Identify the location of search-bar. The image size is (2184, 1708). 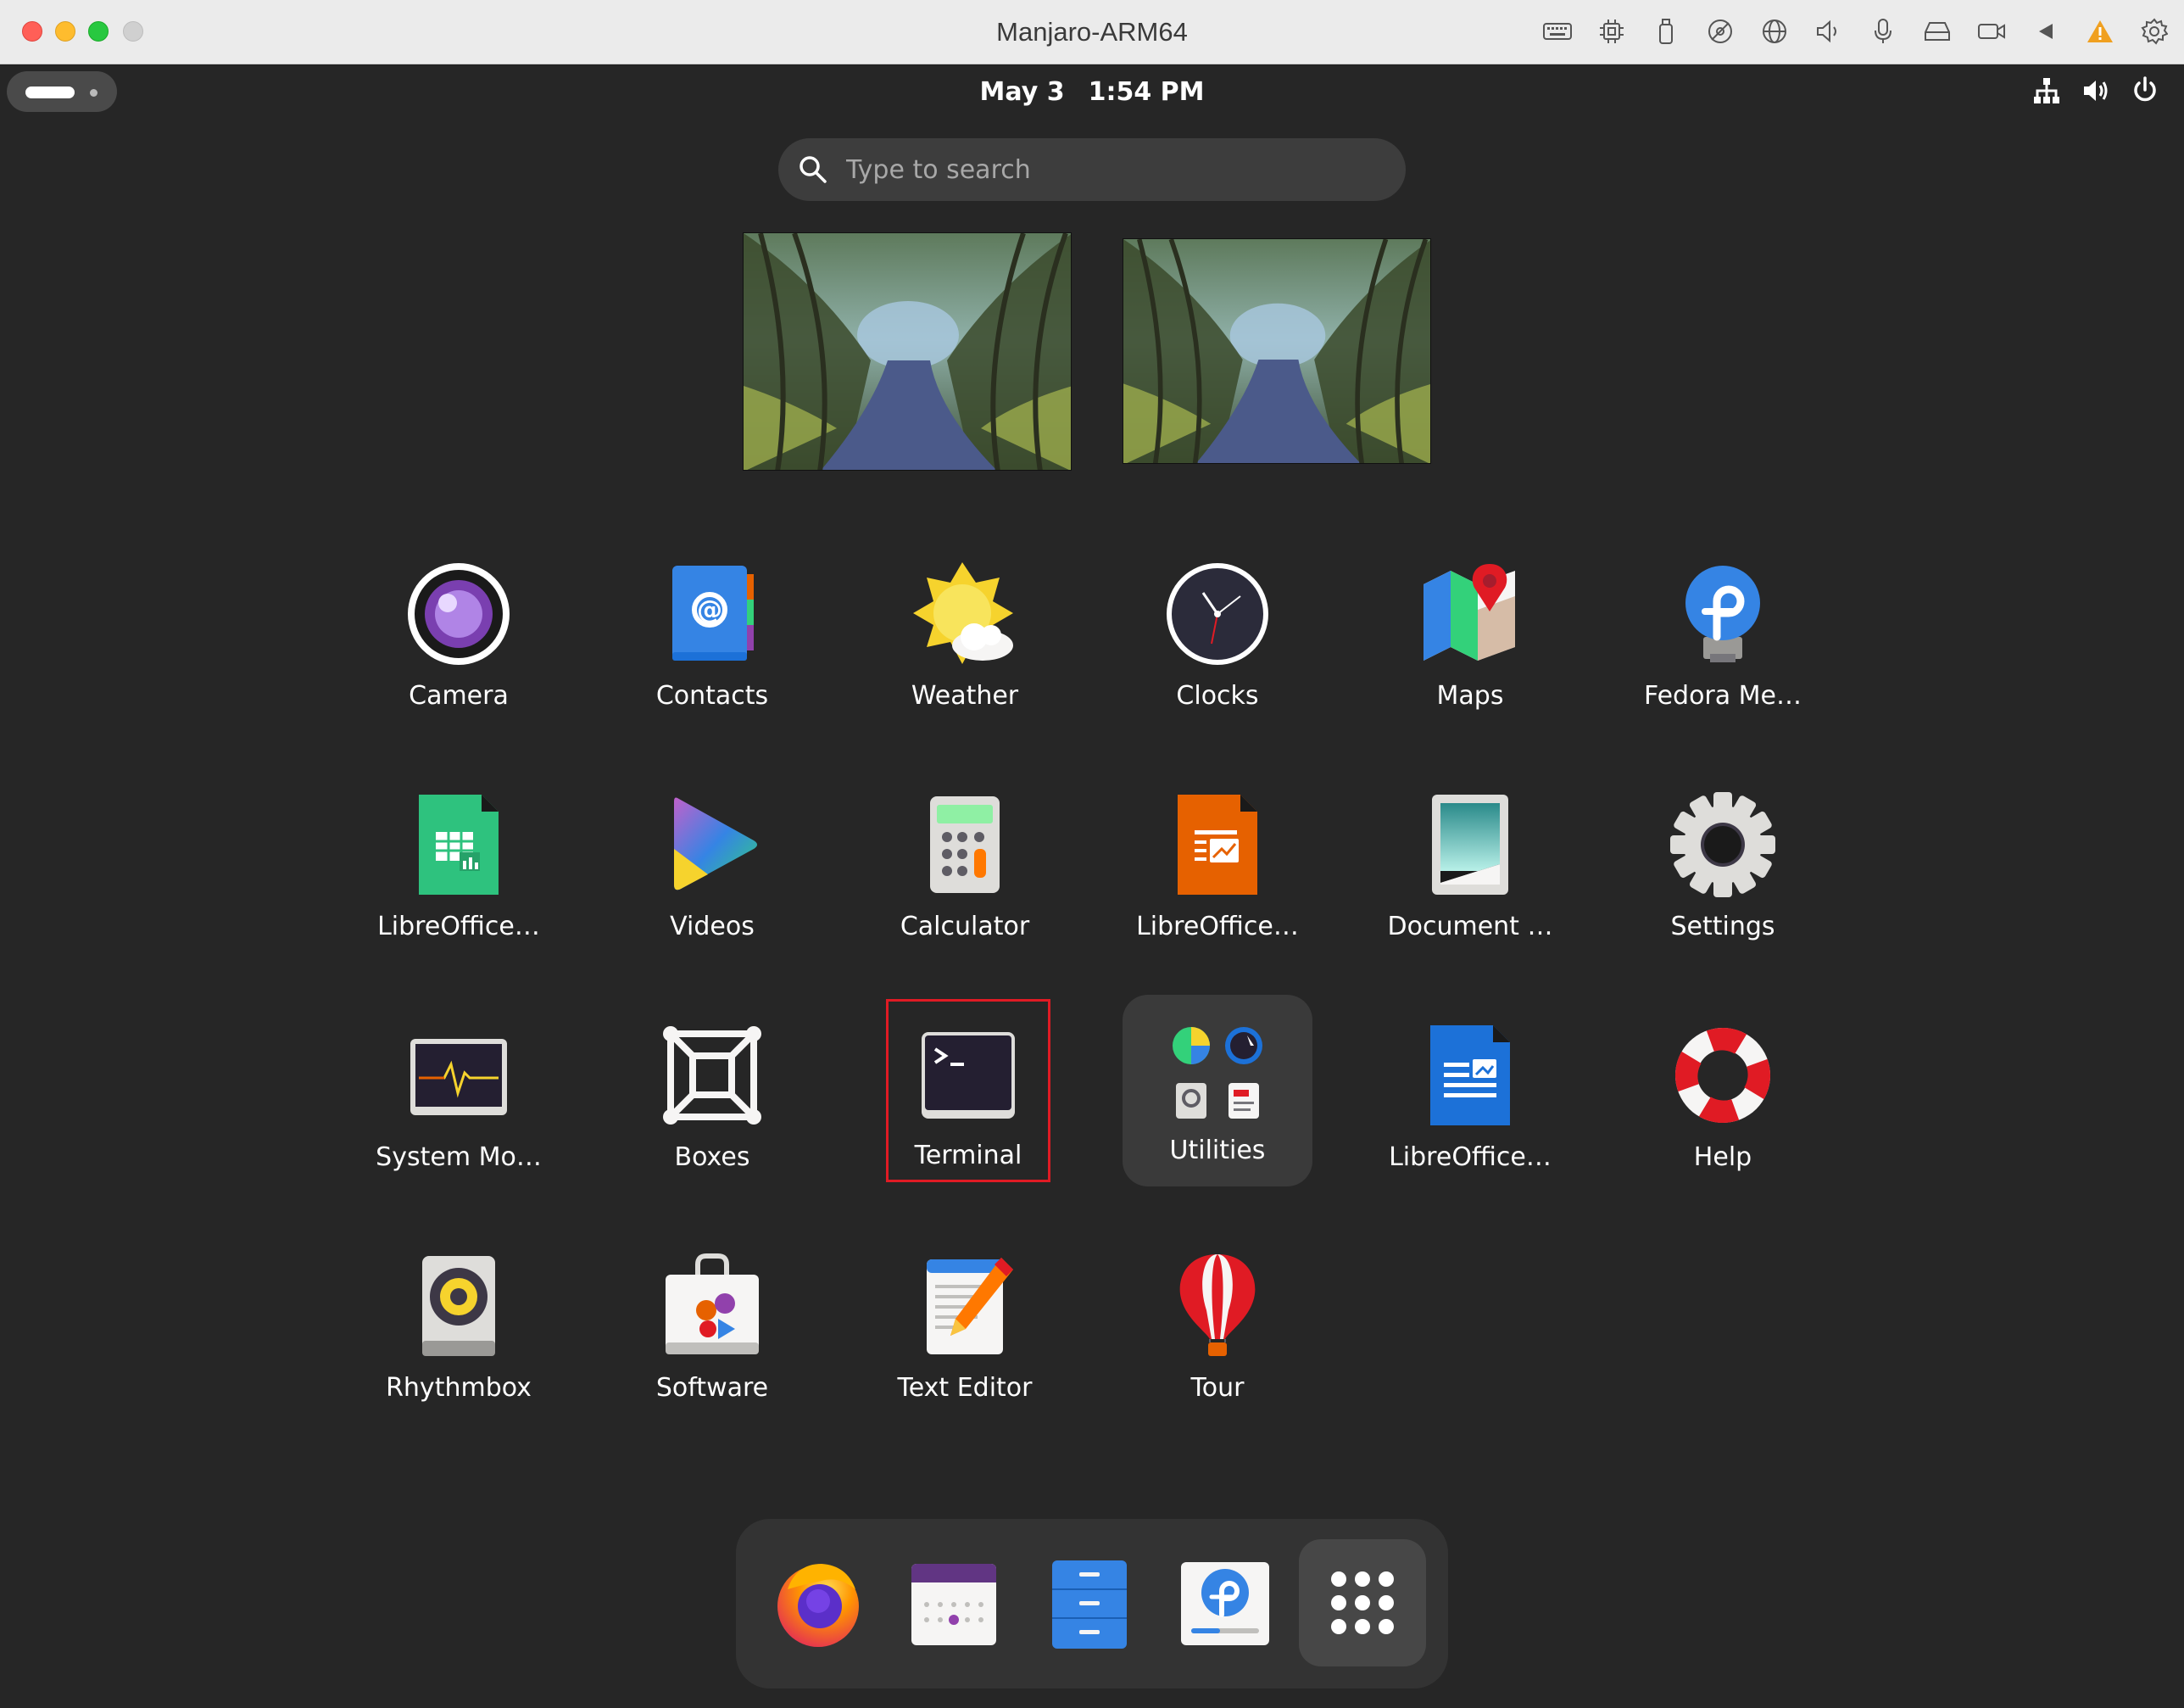
(1092, 169).